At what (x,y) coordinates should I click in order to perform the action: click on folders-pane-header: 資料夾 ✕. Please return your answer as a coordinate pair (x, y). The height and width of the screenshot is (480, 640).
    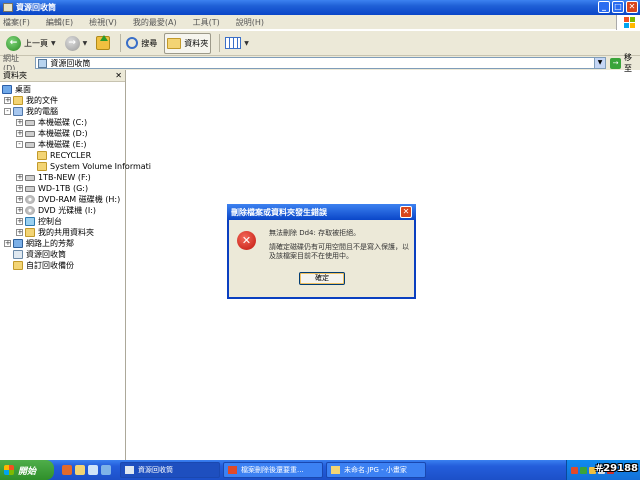
    Looking at the image, I should click on (62, 76).